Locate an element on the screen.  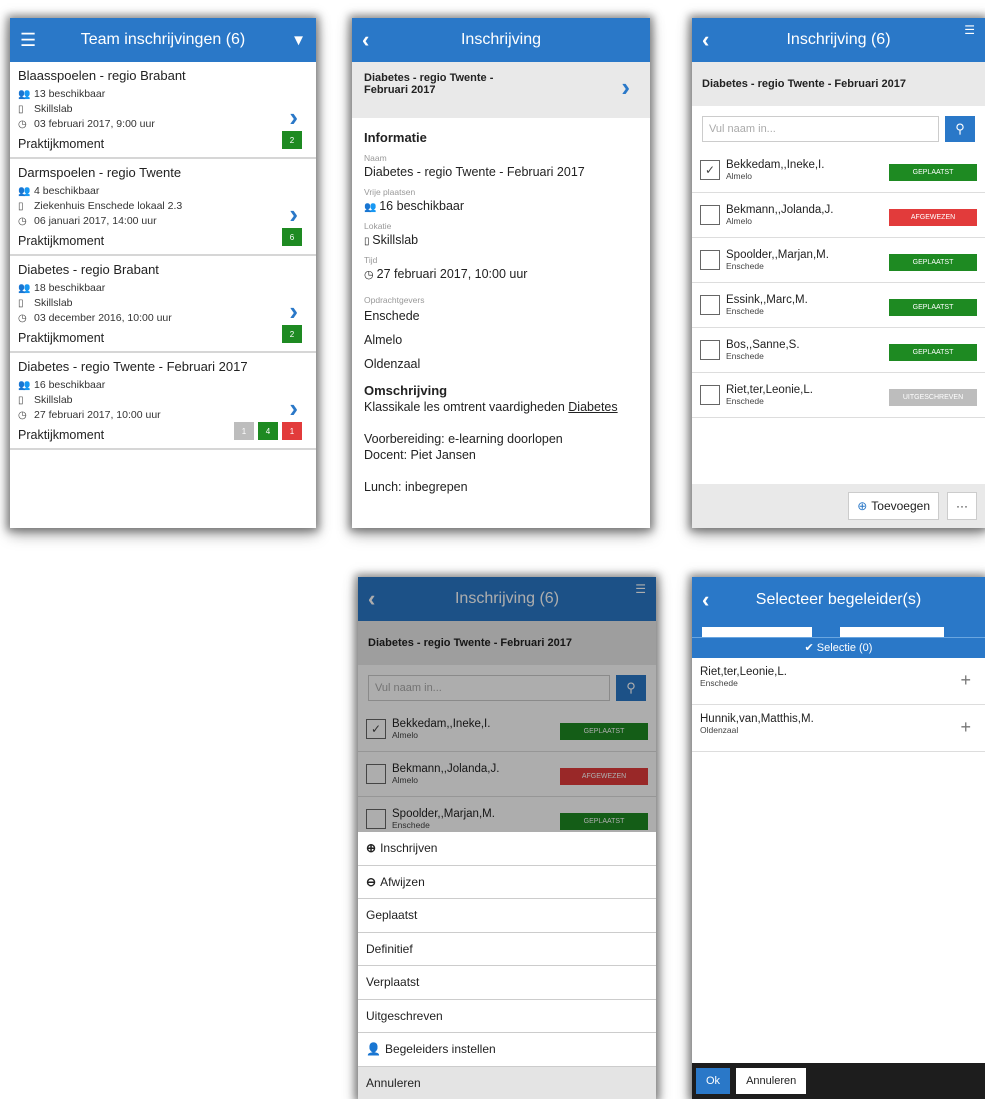
card-type: Praktijkmoment is located at coordinates (61, 338).